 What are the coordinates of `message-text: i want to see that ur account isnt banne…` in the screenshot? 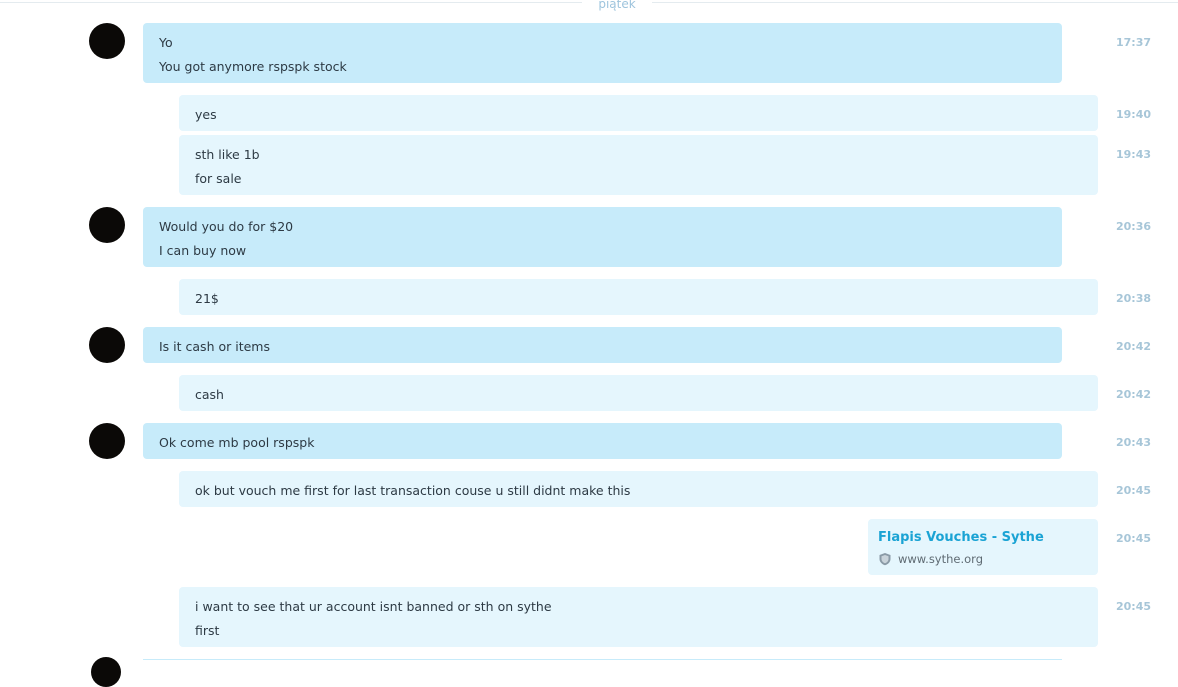 It's located at (373, 606).